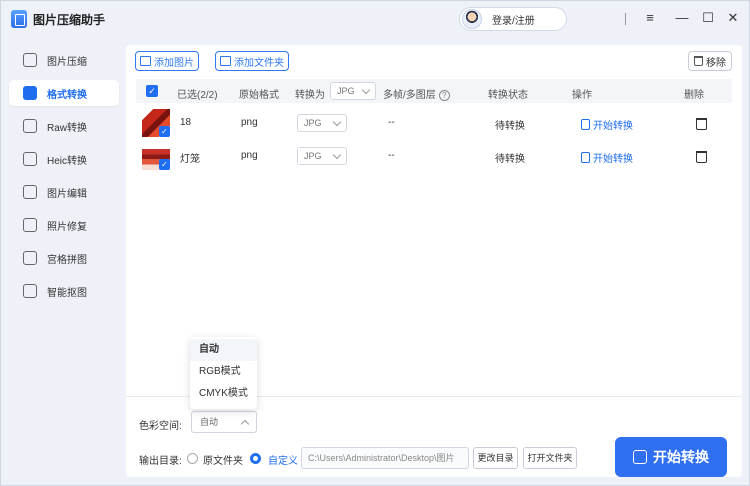 The height and width of the screenshot is (486, 750). Describe the element at coordinates (733, 18) in the screenshot. I see `close-icon: ✕` at that location.